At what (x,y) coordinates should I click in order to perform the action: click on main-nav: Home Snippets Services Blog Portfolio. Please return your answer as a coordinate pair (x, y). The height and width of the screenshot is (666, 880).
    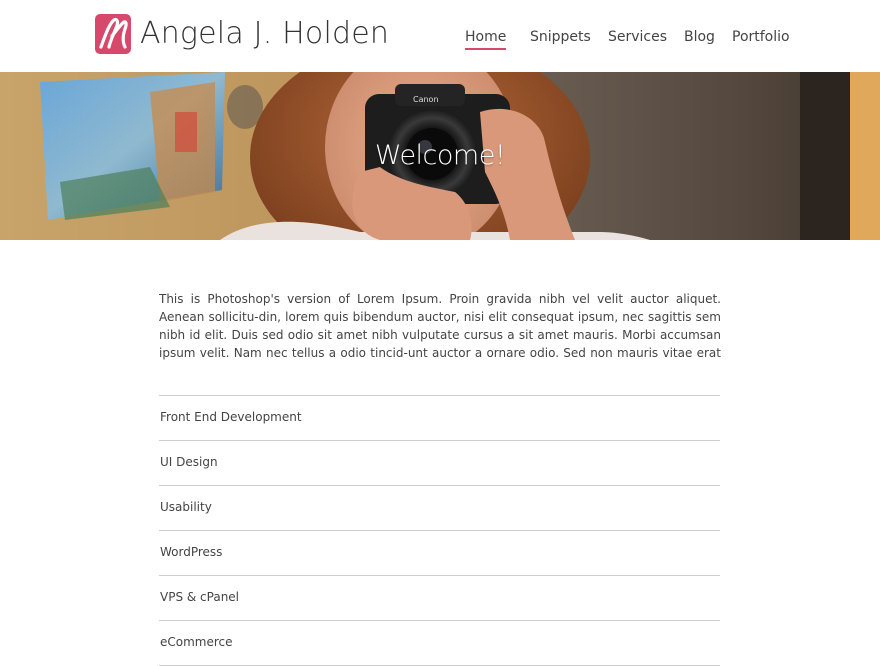
    Looking at the image, I should click on (440, 38).